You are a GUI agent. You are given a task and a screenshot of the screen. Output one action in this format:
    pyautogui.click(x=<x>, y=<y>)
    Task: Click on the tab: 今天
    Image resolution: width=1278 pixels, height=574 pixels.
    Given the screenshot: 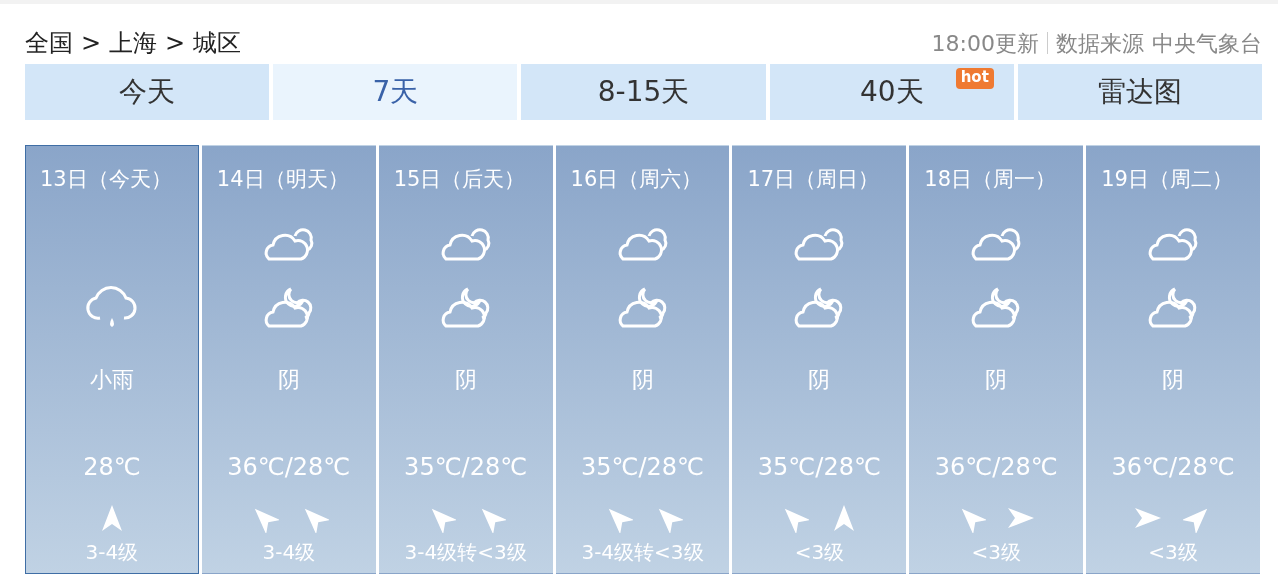 What is the action you would take?
    pyautogui.click(x=147, y=92)
    